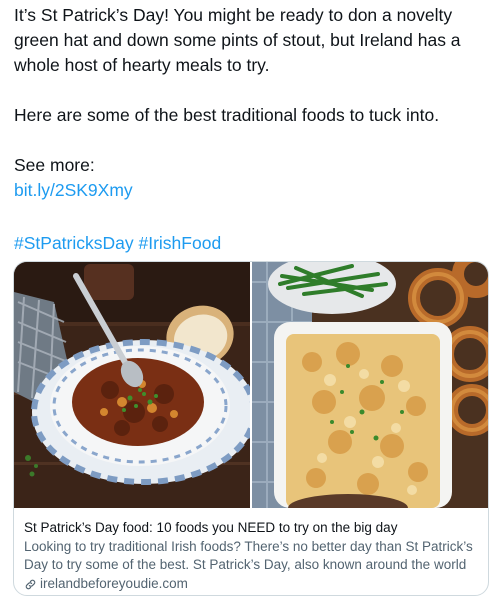  Describe the element at coordinates (54, 165) in the screenshot. I see `see-more-label: See more:` at that location.